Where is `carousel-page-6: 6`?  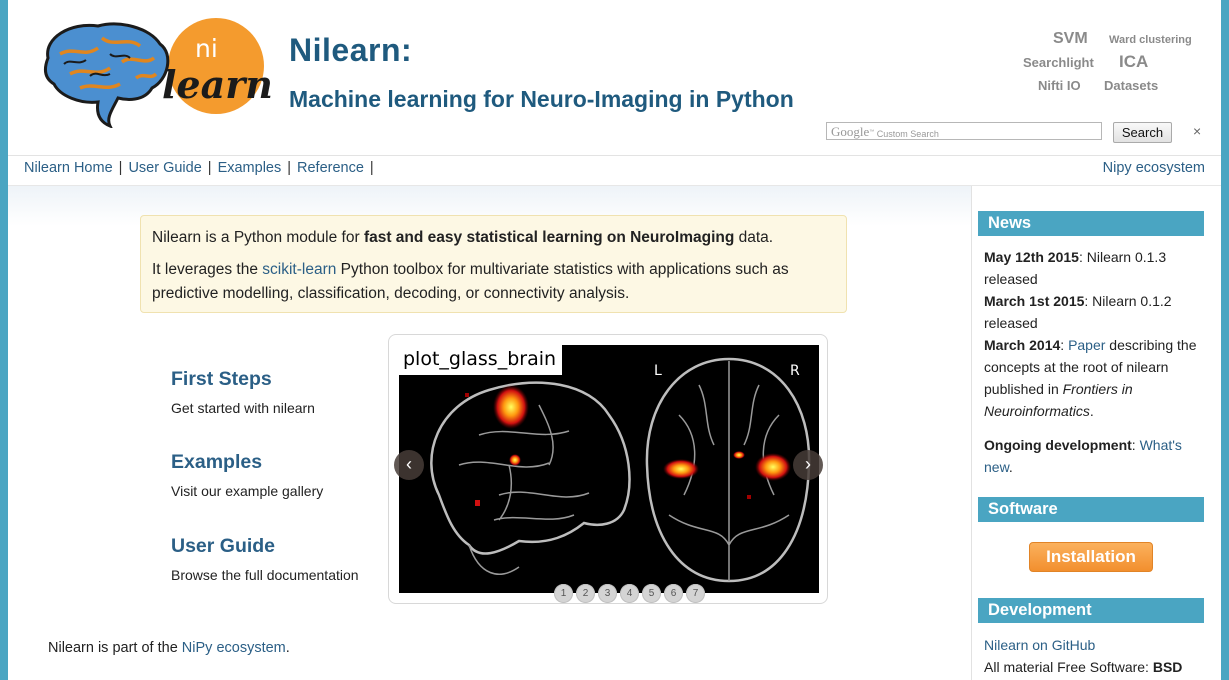 carousel-page-6: 6 is located at coordinates (673, 593).